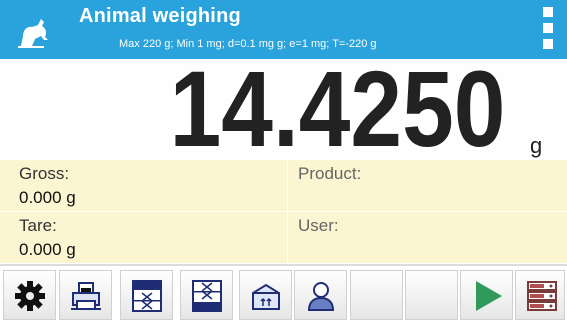 This screenshot has width=567, height=322. What do you see at coordinates (427, 186) in the screenshot?
I see `product-cell: Product:` at bounding box center [427, 186].